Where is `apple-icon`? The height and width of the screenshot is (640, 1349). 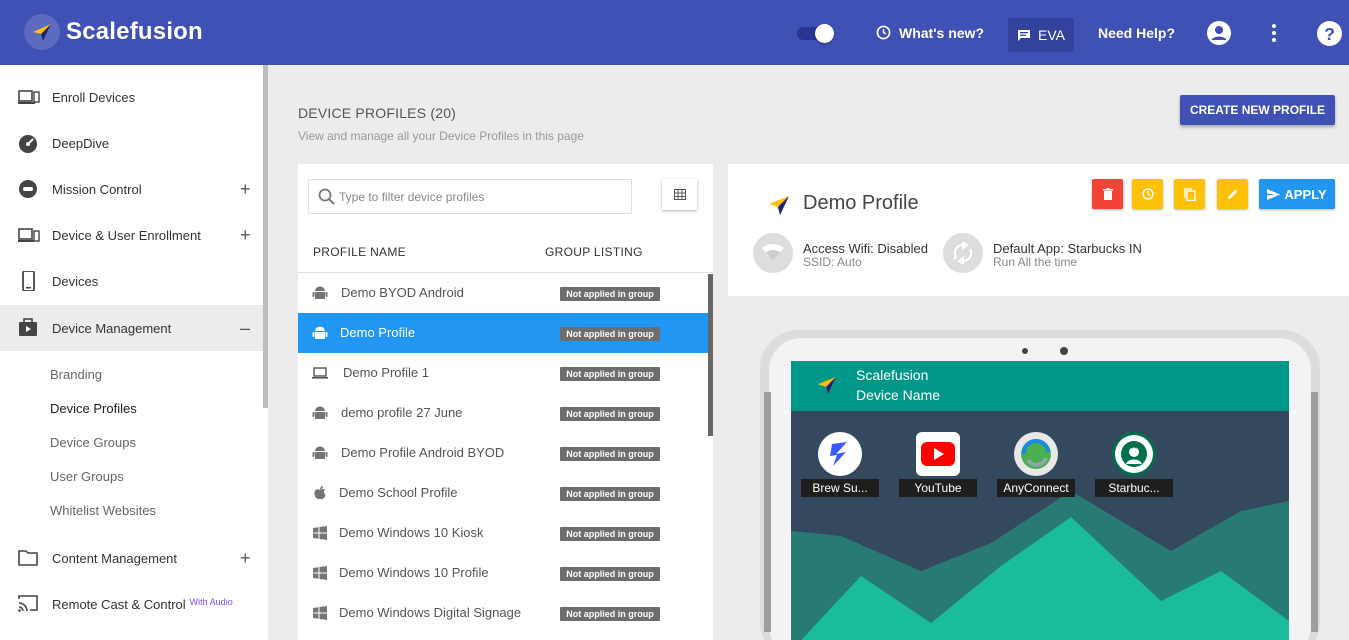 apple-icon is located at coordinates (320, 493).